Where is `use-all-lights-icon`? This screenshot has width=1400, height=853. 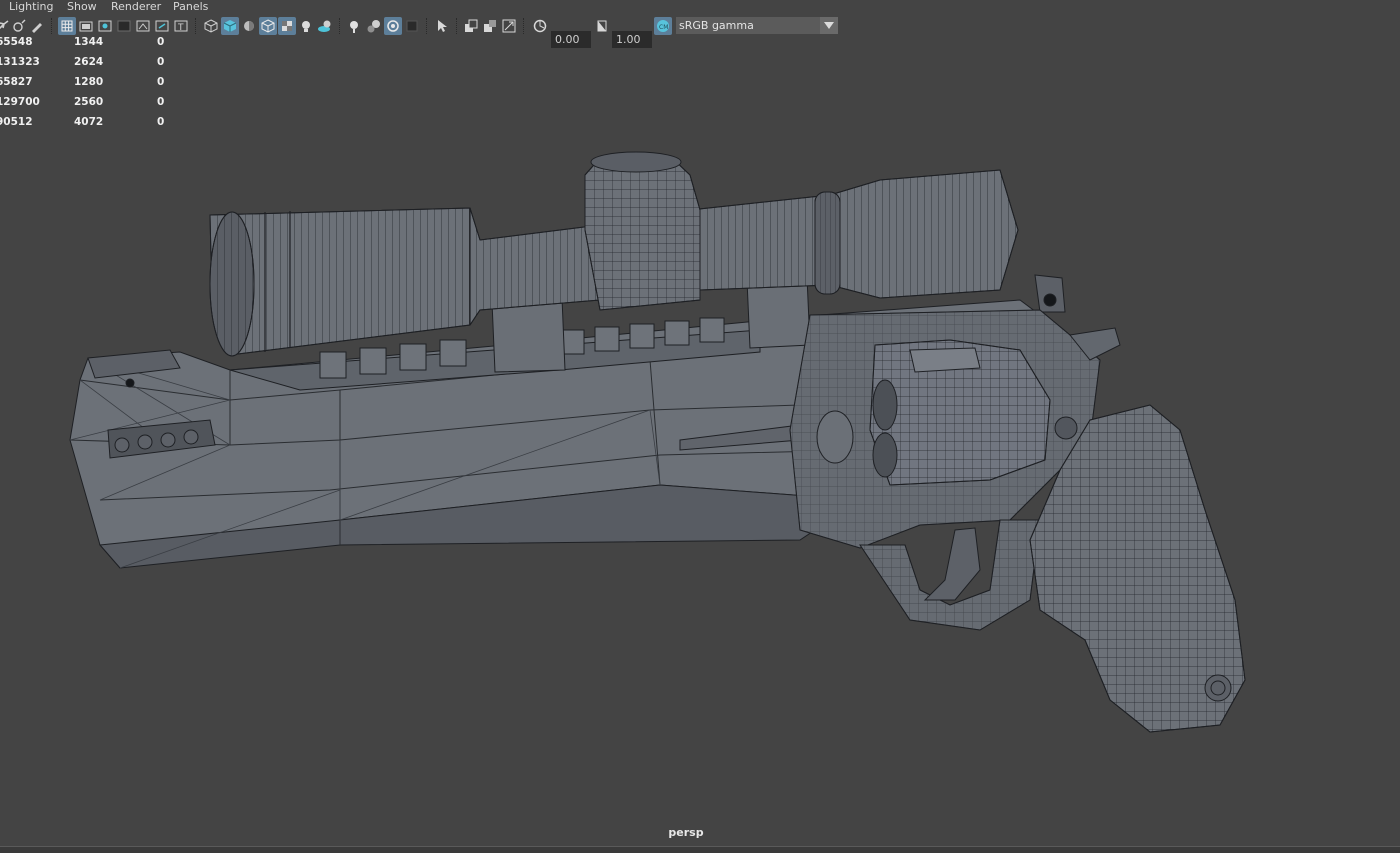
use-all-lights-icon is located at coordinates (306, 26).